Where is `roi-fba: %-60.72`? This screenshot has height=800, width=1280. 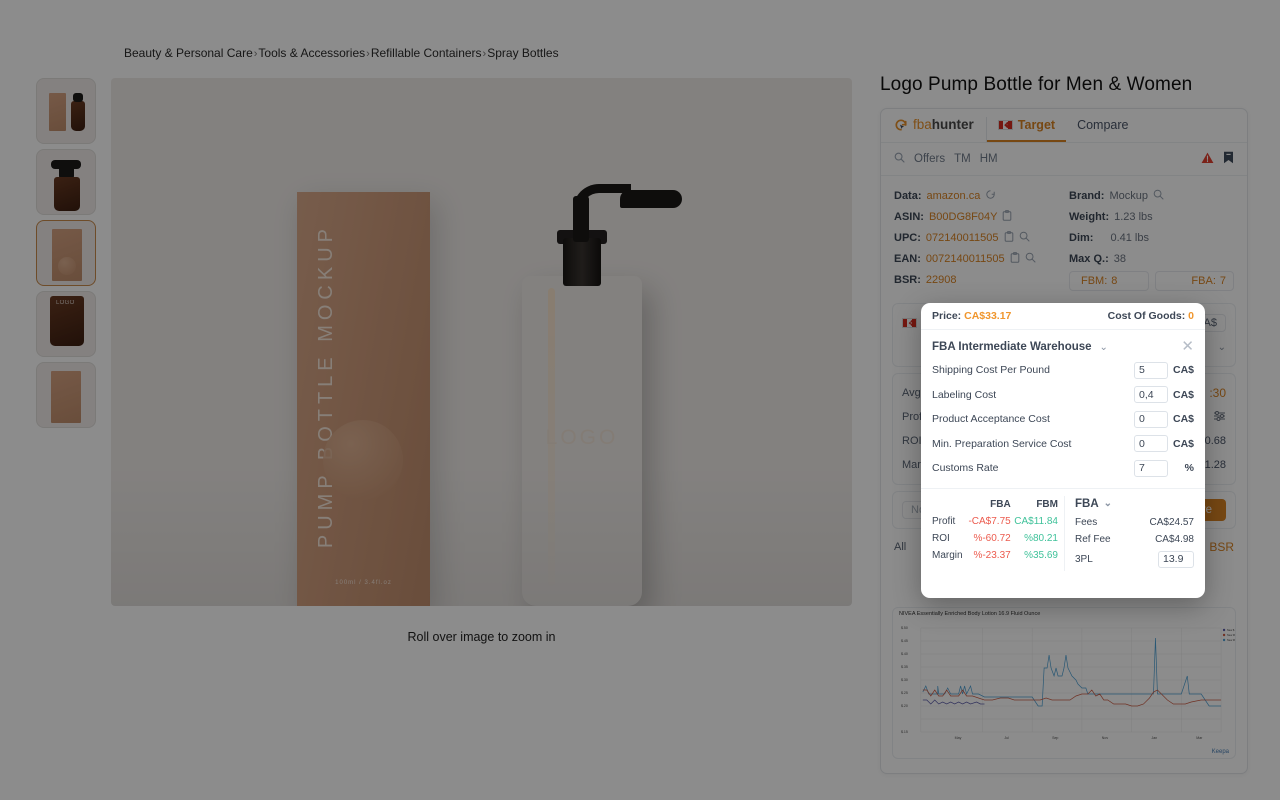
roi-fba: %-60.72 is located at coordinates (992, 538).